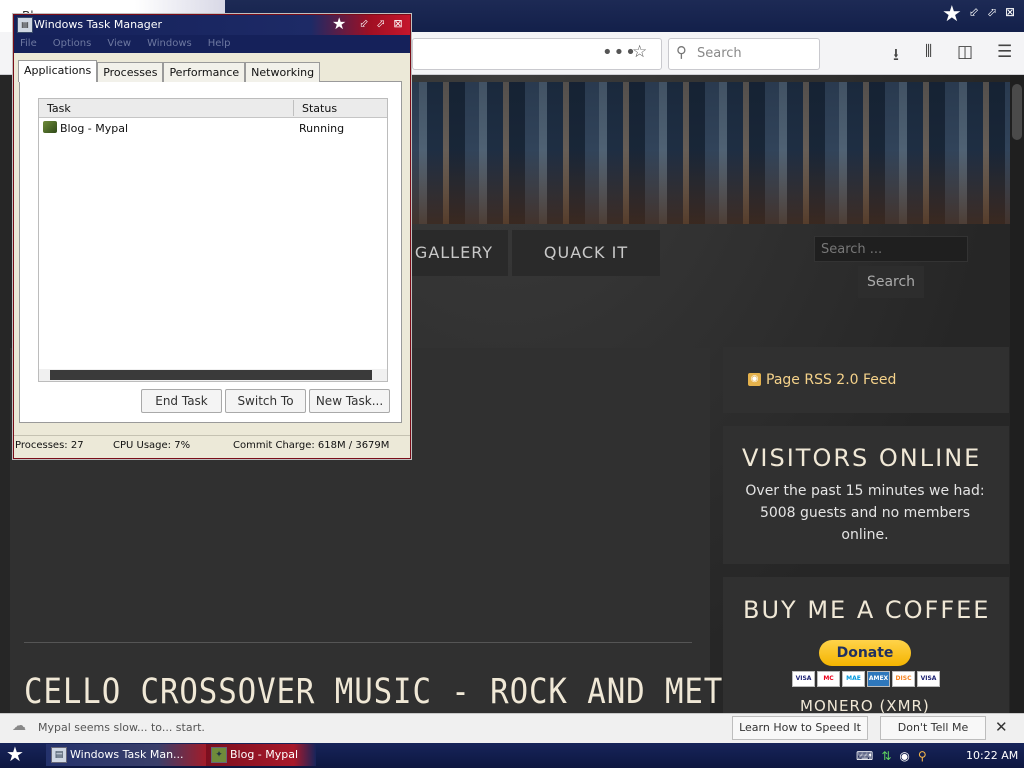 The width and height of the screenshot is (1024, 768). What do you see at coordinates (831, 380) in the screenshot?
I see `rss-link: Page RSS 2.0 Feed` at bounding box center [831, 380].